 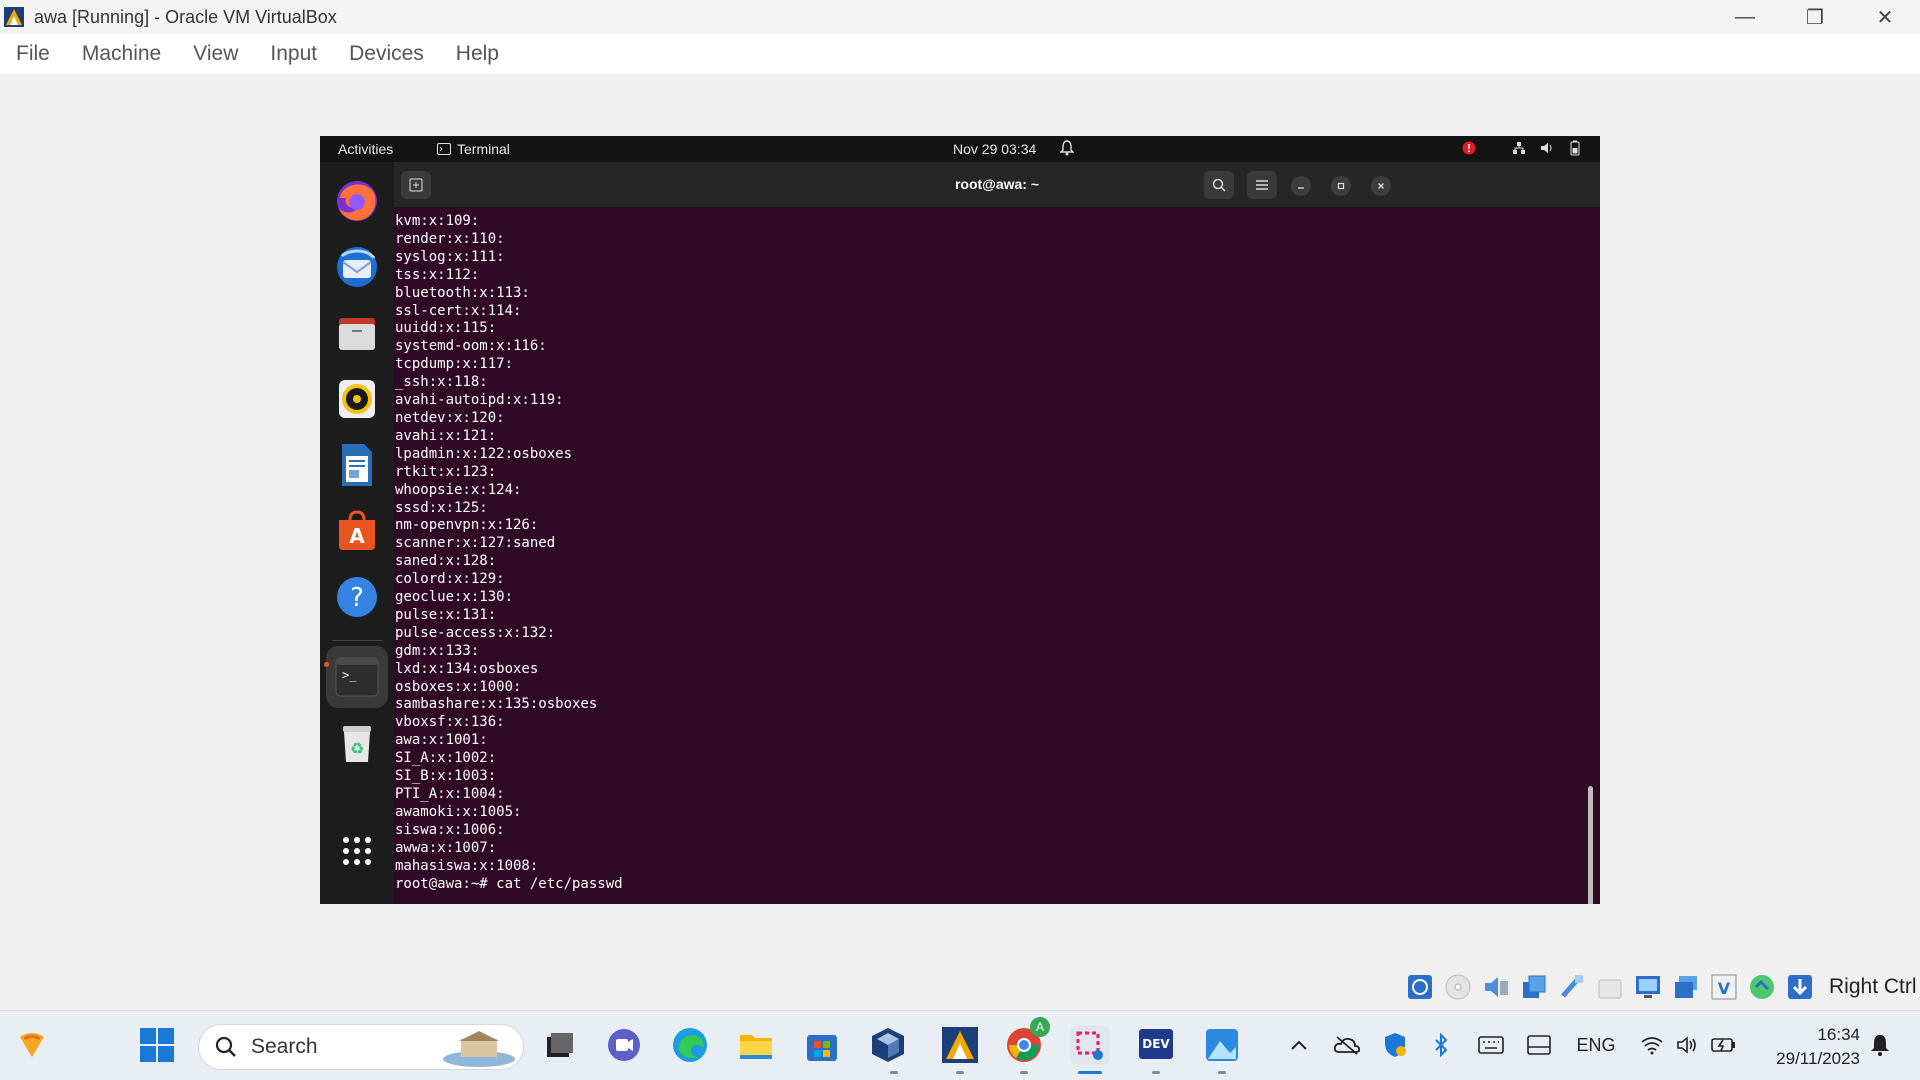 What do you see at coordinates (1219, 185) in the screenshot?
I see `search-icon` at bounding box center [1219, 185].